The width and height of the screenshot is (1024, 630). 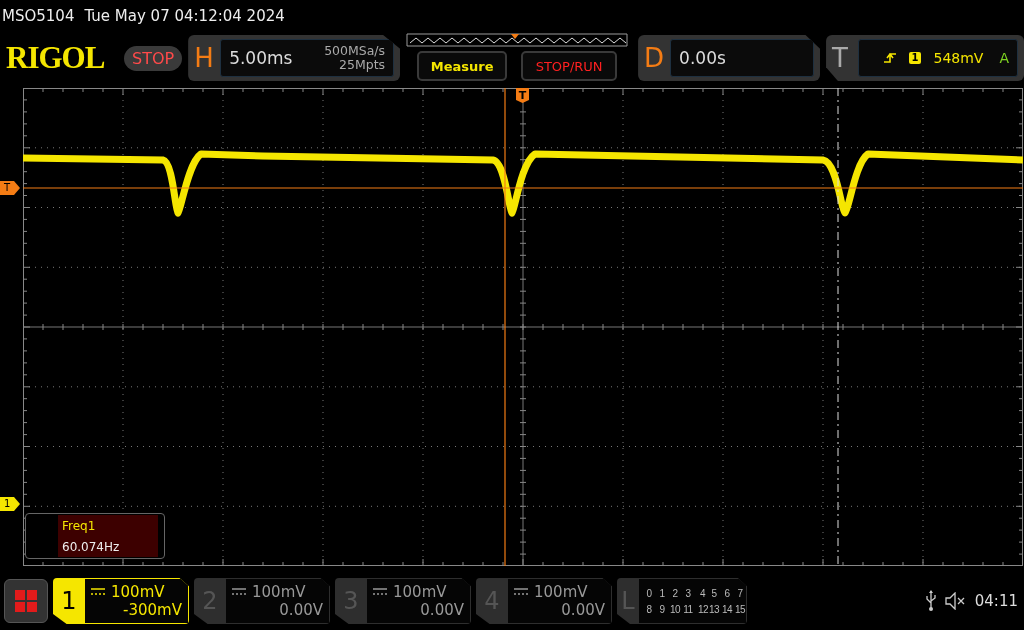 I want to click on sample-rate: 500MSa/s, so click(x=355, y=51).